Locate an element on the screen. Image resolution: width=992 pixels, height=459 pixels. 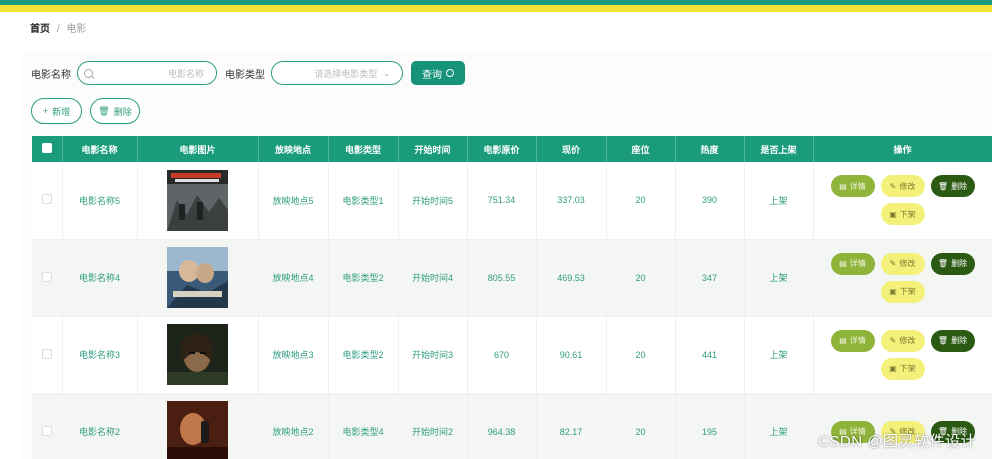
cell-location: 放映地点5 is located at coordinates (293, 201).